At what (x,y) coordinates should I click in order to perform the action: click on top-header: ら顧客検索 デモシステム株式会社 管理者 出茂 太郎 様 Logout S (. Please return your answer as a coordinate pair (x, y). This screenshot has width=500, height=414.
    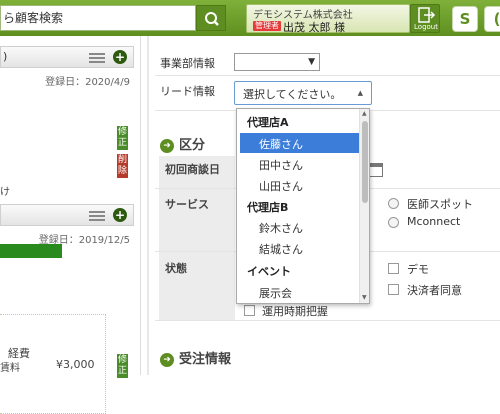
    Looking at the image, I should click on (250, 18).